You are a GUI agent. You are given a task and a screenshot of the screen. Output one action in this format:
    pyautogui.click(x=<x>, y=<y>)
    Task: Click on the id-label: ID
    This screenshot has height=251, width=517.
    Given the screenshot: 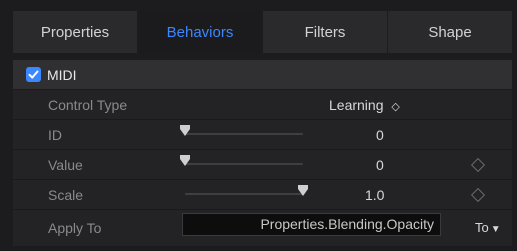 What is the action you would take?
    pyautogui.click(x=55, y=135)
    